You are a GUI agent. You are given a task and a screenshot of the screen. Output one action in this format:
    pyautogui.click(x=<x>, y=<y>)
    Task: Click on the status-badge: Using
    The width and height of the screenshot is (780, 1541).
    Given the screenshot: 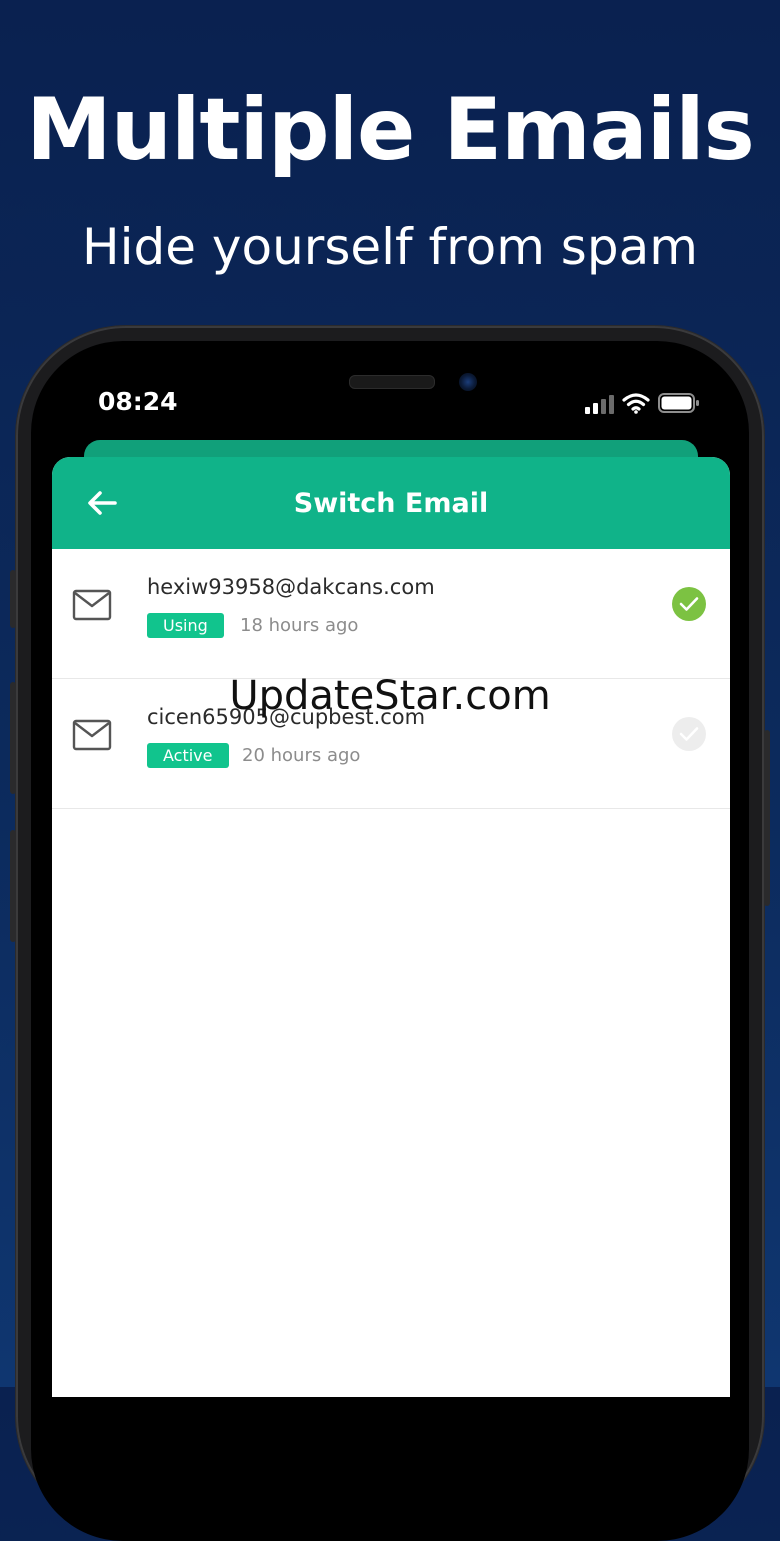 What is the action you would take?
    pyautogui.click(x=185, y=625)
    